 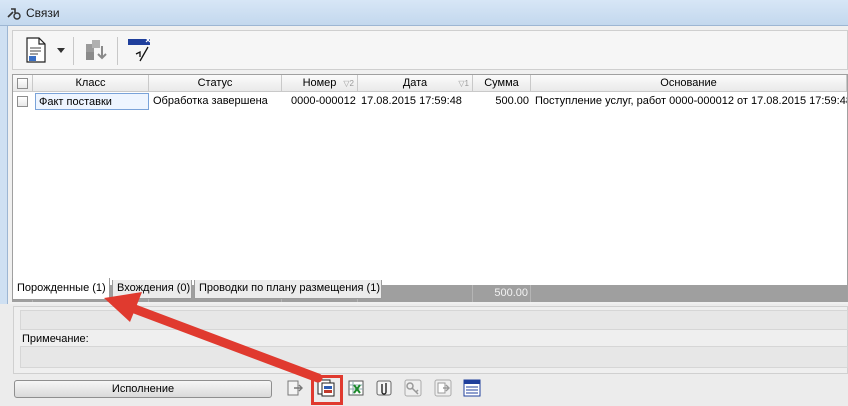 I want to click on key-icon, so click(x=413, y=389).